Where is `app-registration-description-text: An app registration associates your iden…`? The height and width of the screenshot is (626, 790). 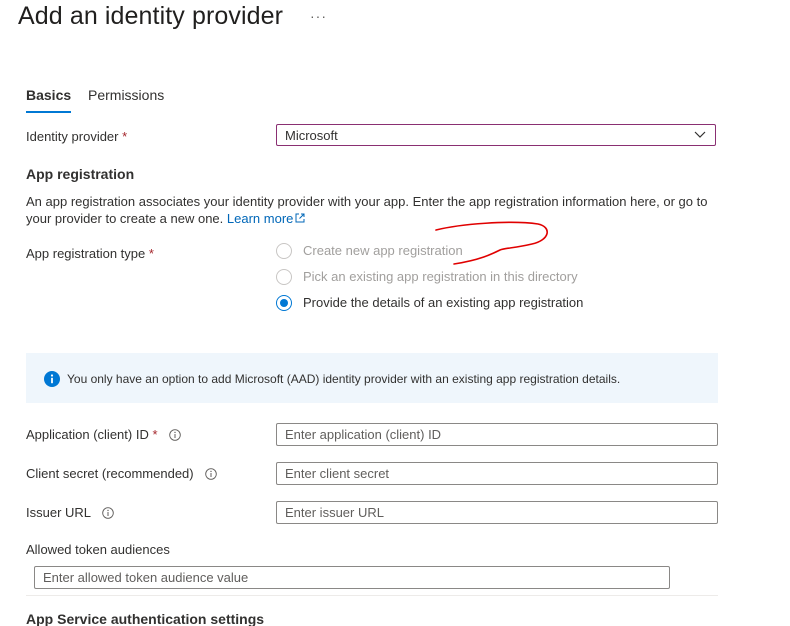 app-registration-description-text: An app registration associates your iden… is located at coordinates (367, 210).